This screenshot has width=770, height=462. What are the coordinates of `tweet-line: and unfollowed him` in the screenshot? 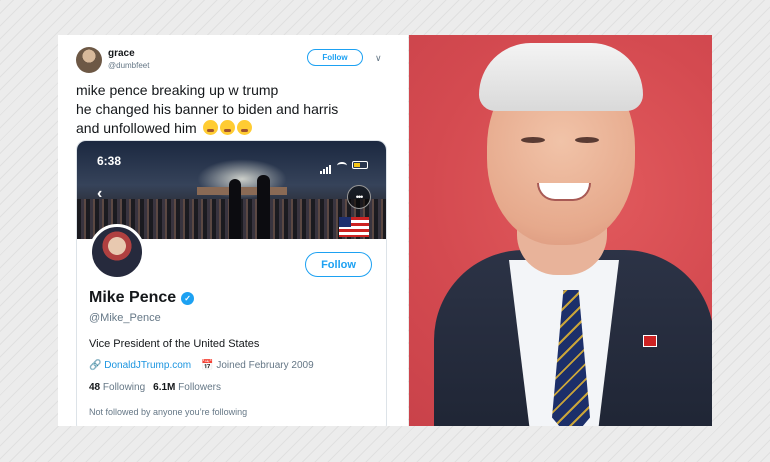 It's located at (136, 128).